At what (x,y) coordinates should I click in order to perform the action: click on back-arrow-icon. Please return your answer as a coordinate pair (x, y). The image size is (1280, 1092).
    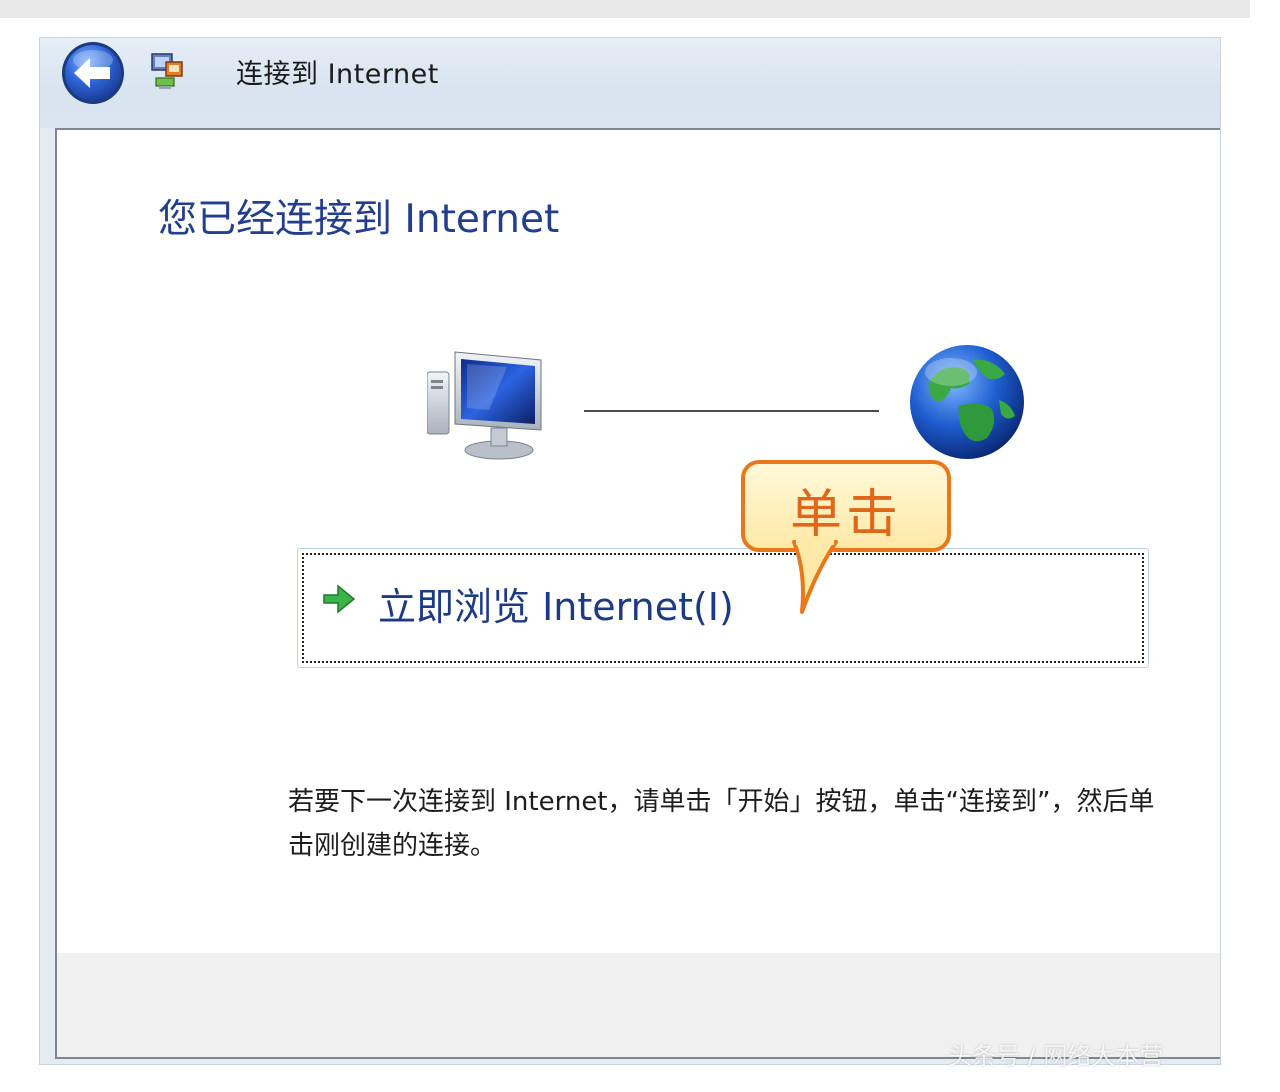
    Looking at the image, I should click on (93, 73).